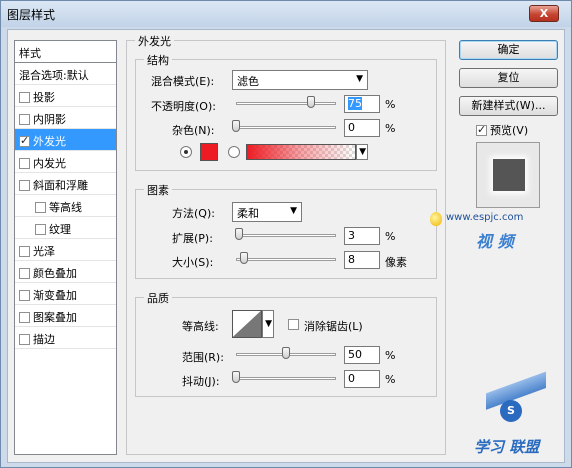  I want to click on style-preview, so click(508, 175).